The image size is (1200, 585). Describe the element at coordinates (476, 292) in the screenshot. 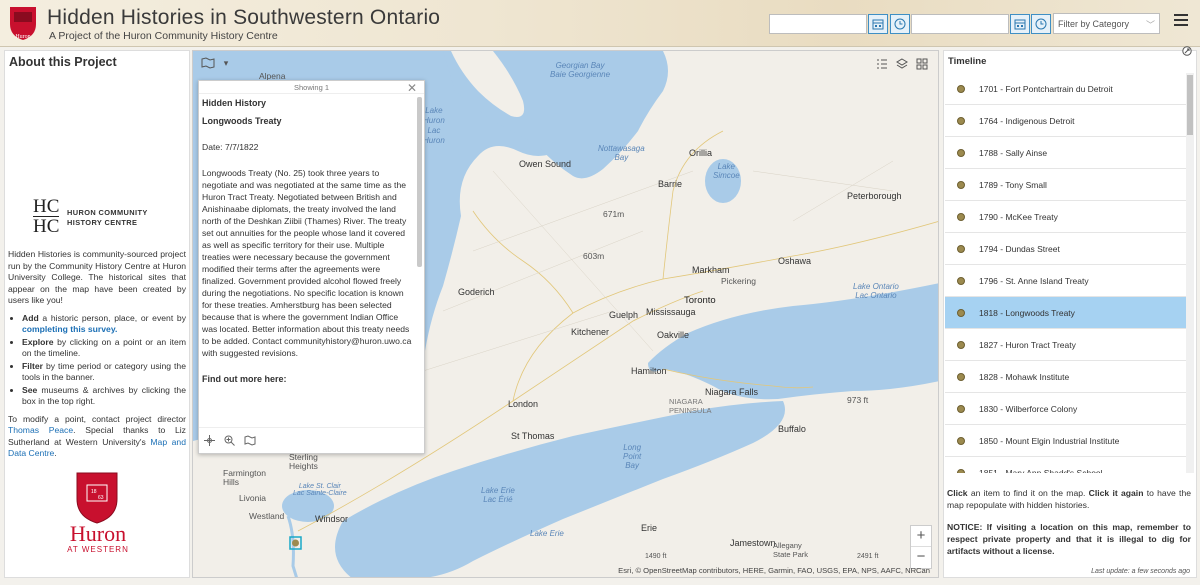

I see `label-goderich: Goderich` at that location.